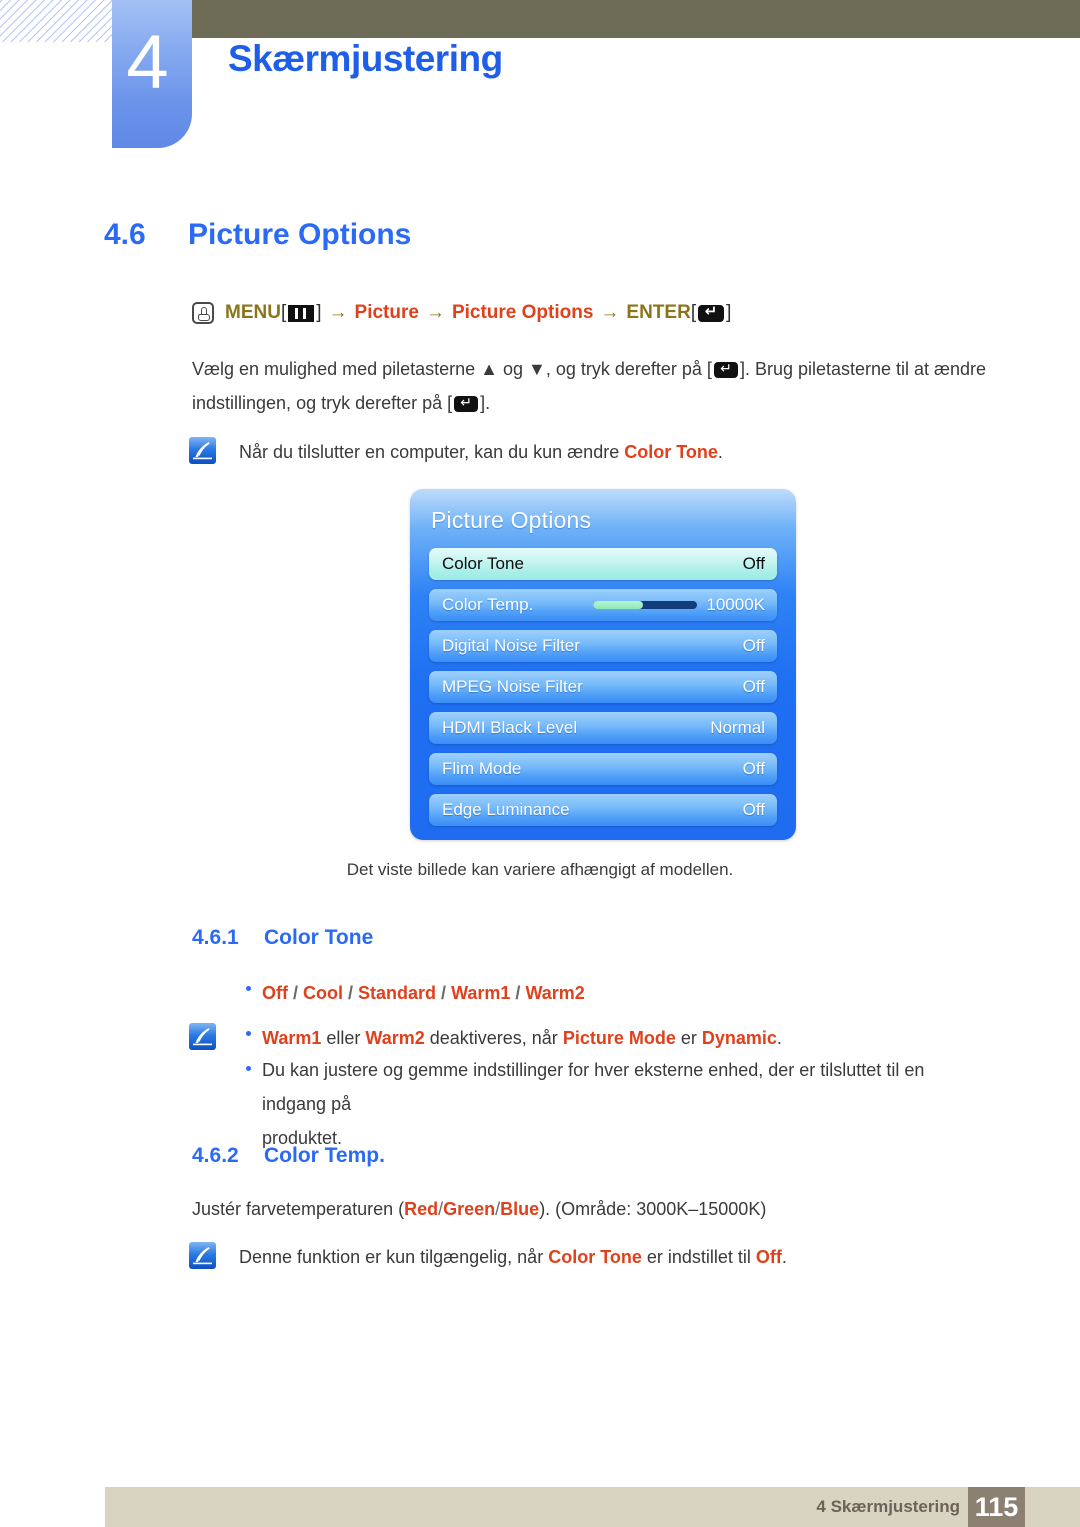  What do you see at coordinates (603, 769) in the screenshot?
I see `osd-row: Flim Mode Off` at bounding box center [603, 769].